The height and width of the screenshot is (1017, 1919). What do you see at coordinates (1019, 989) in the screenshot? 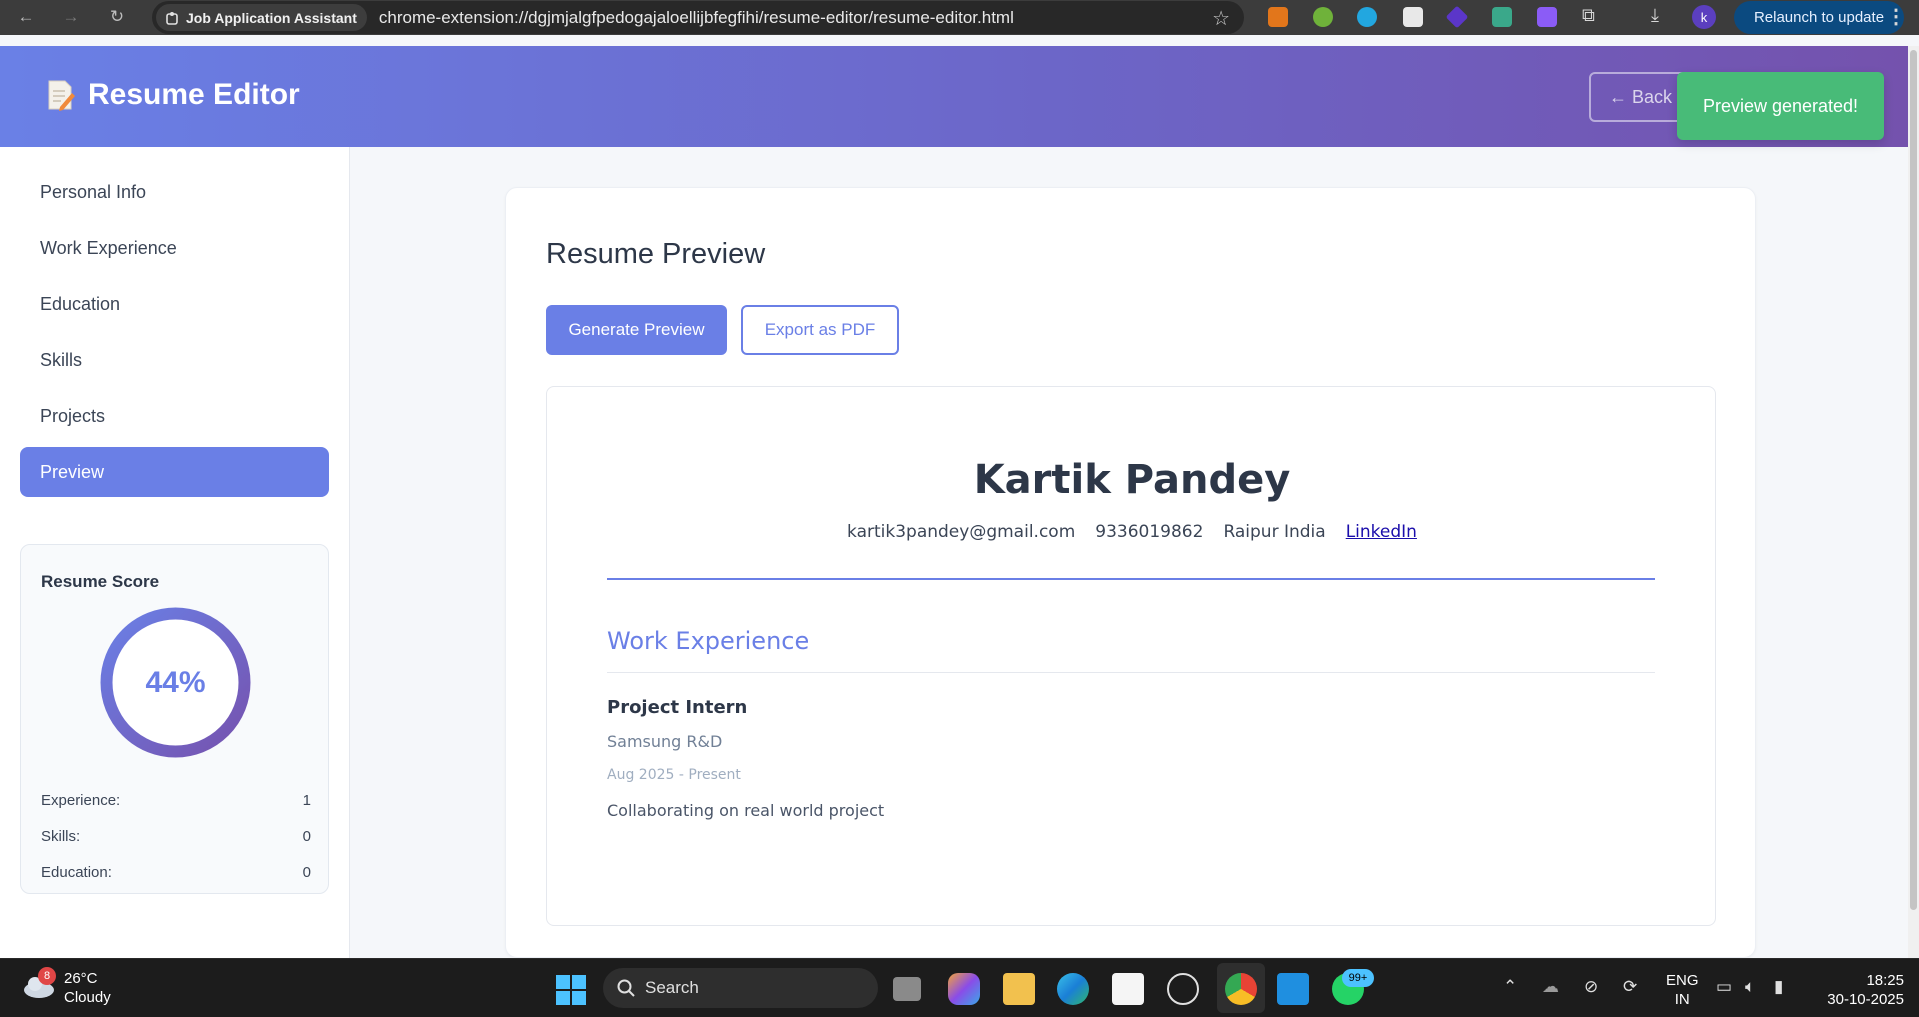
I see `file-explorer-icon` at bounding box center [1019, 989].